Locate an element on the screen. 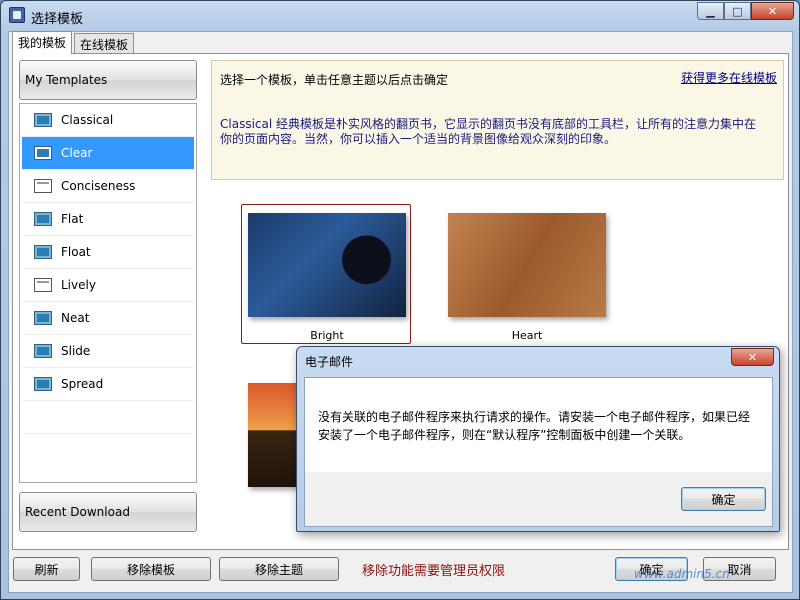 The image size is (800, 600). list-item: Neat is located at coordinates (108, 318).